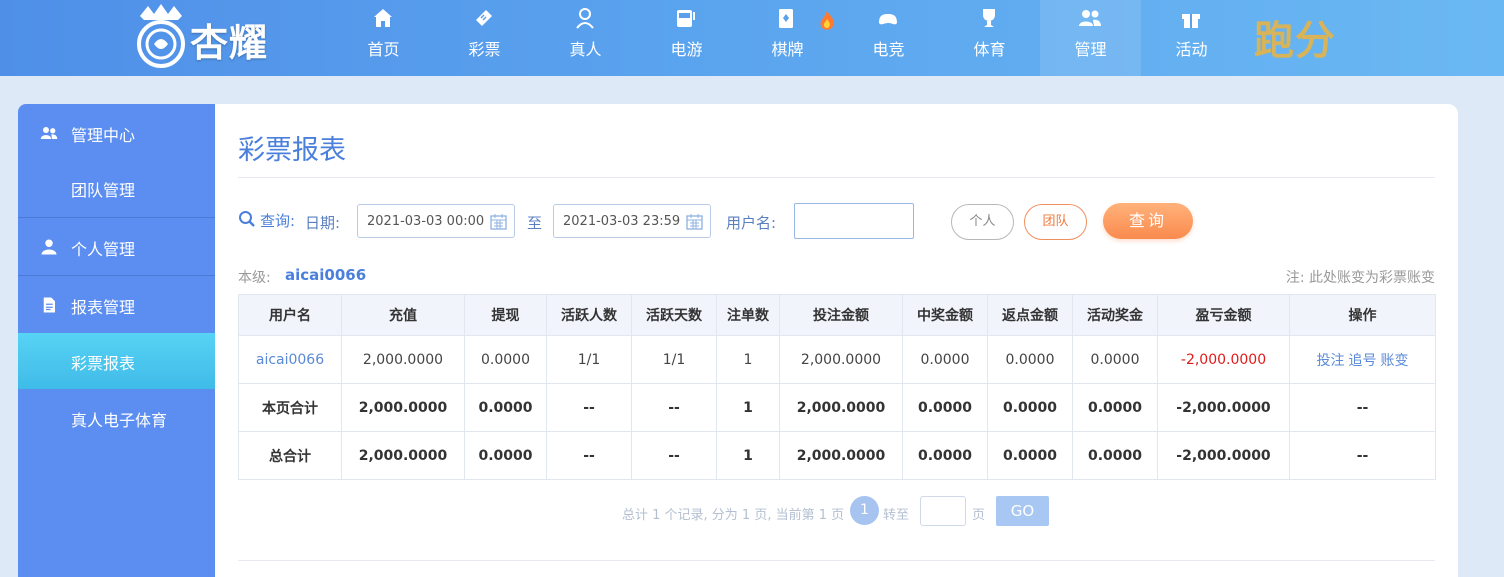 The height and width of the screenshot is (577, 1504). What do you see at coordinates (864, 510) in the screenshot?
I see `page-number-current: 1` at bounding box center [864, 510].